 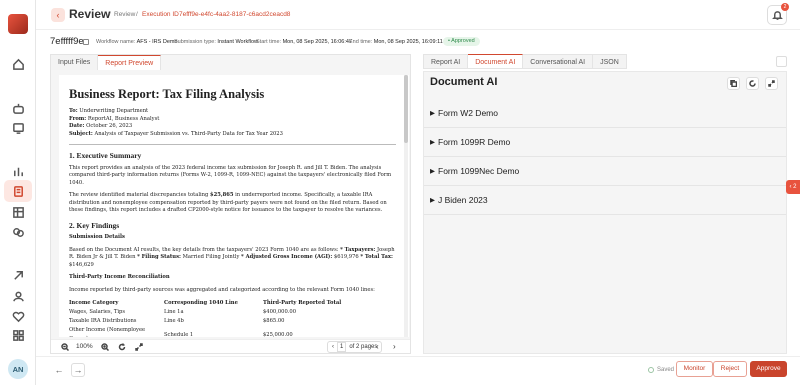 I want to click on bell-icon, so click(x=777, y=15).